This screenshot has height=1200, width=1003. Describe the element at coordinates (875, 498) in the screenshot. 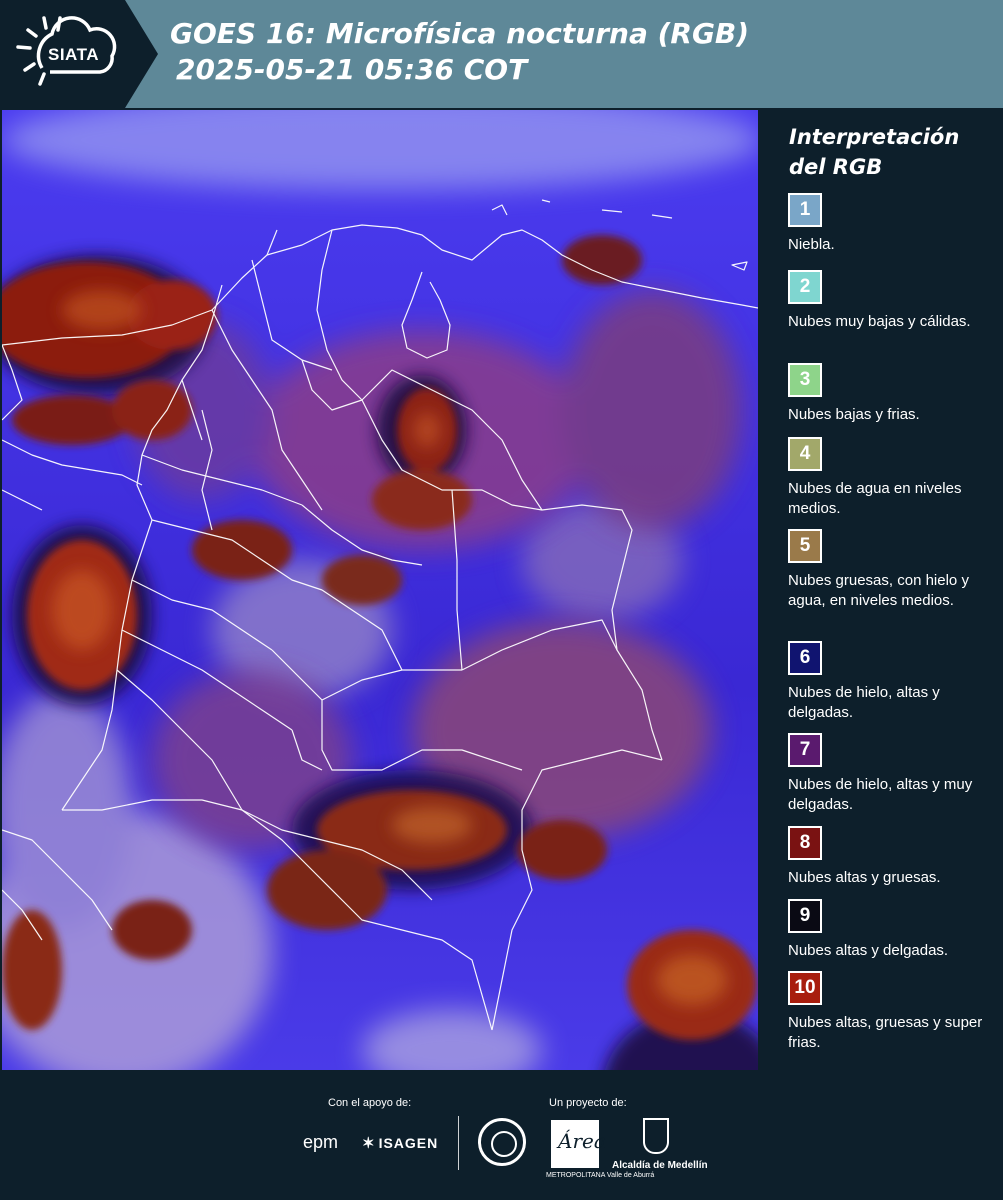

I see `legend-label-4: Nubes de agua en niveles medios.` at that location.